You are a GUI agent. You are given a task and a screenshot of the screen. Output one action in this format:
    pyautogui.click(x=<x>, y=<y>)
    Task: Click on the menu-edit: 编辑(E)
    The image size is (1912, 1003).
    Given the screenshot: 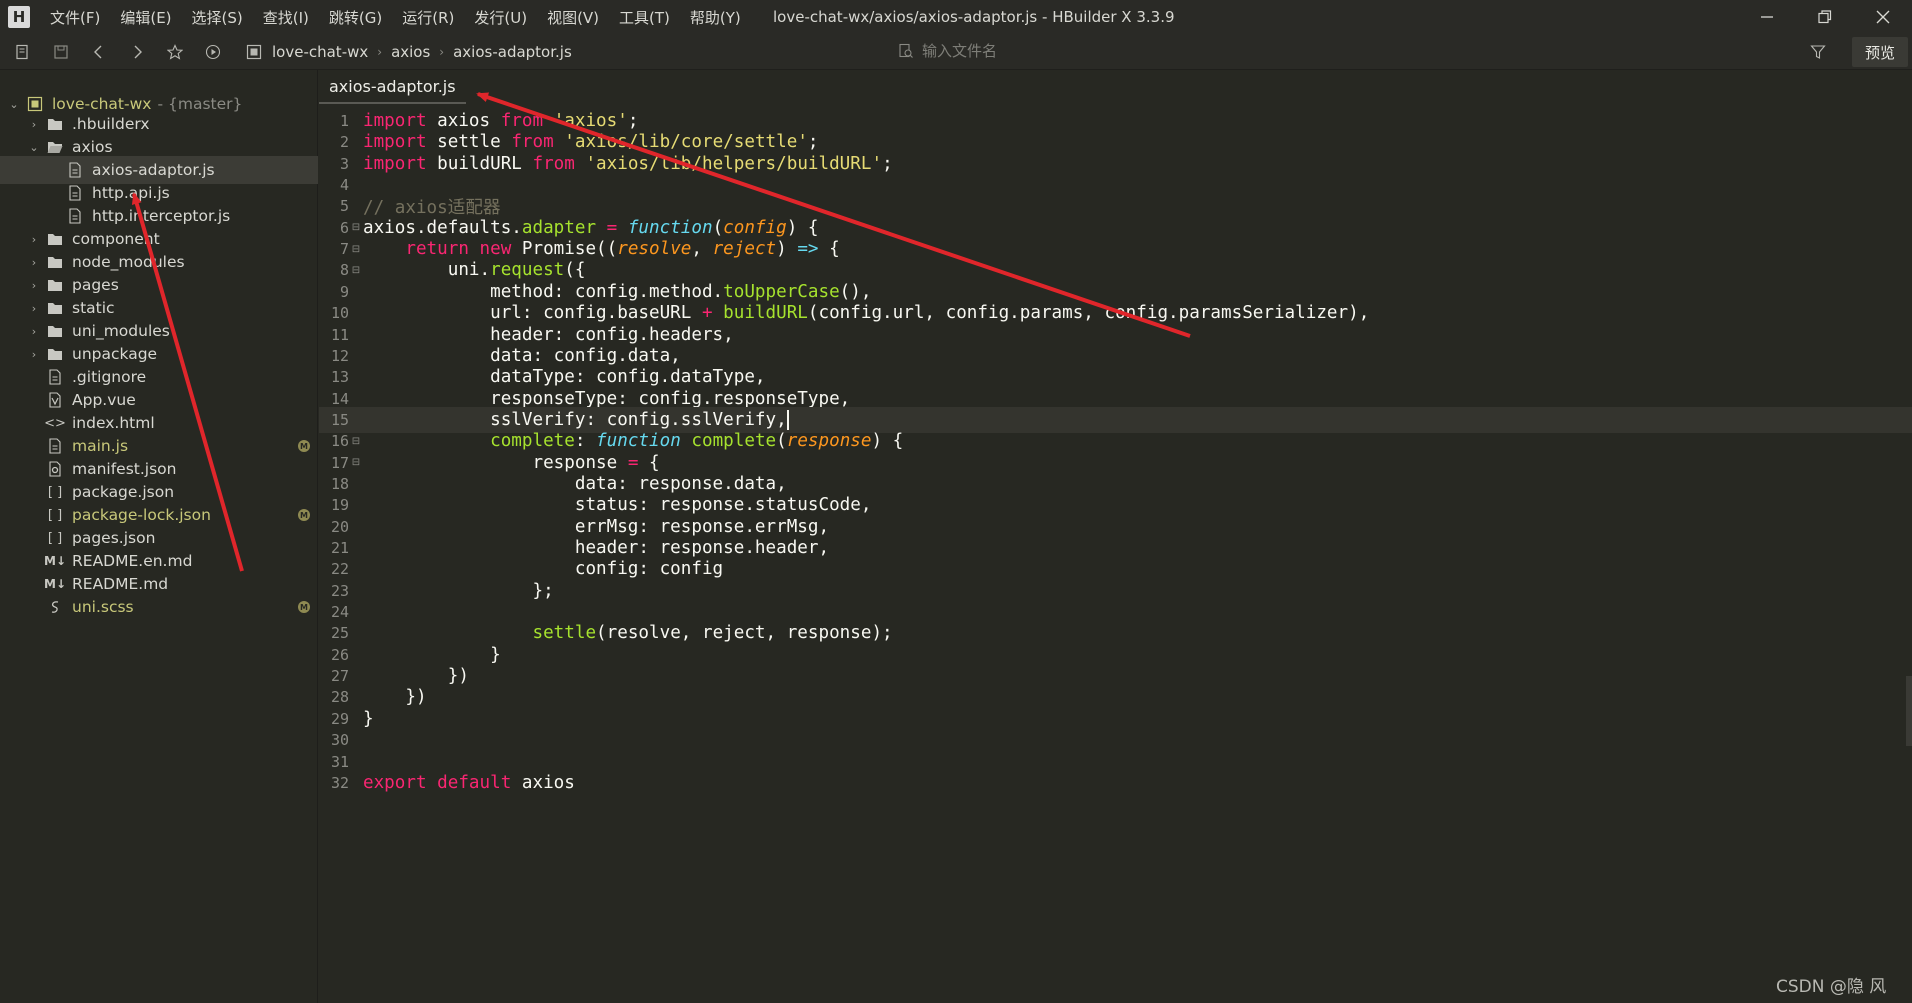 What is the action you would take?
    pyautogui.click(x=145, y=17)
    